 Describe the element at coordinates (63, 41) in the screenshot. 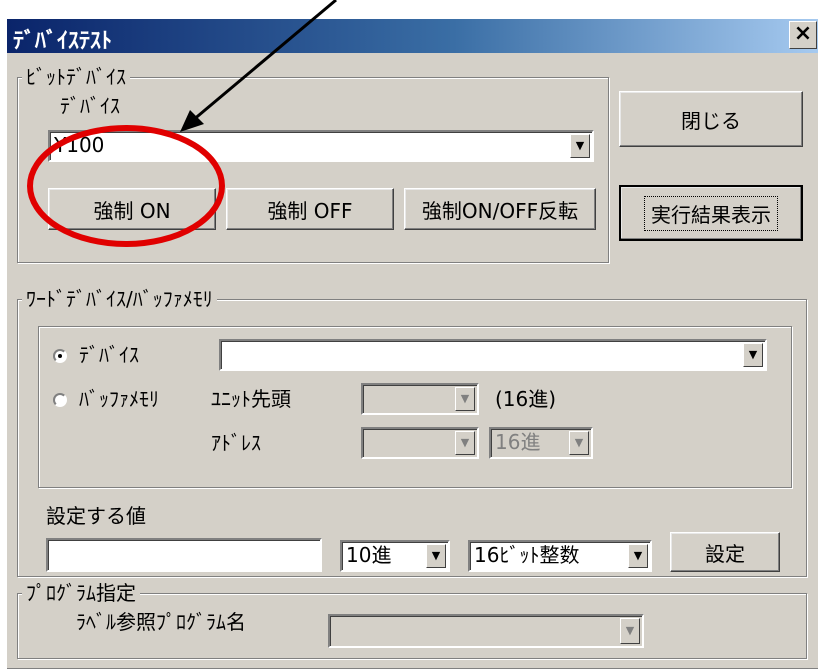

I see `window-title: ﾃﾞﾊﾞｲｽﾃｽﾄ` at that location.